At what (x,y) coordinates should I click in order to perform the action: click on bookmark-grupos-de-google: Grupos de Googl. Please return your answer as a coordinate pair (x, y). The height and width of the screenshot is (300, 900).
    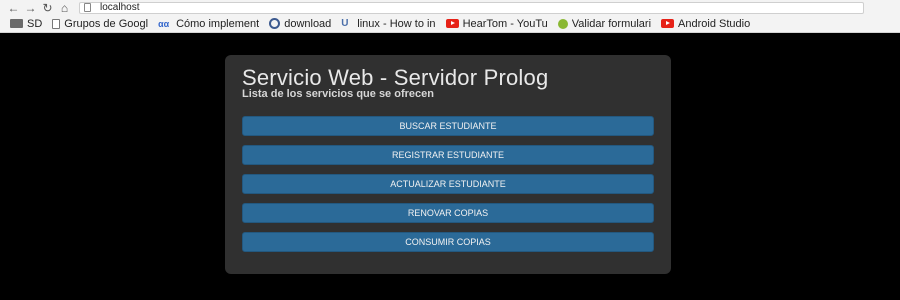
    Looking at the image, I should click on (100, 24).